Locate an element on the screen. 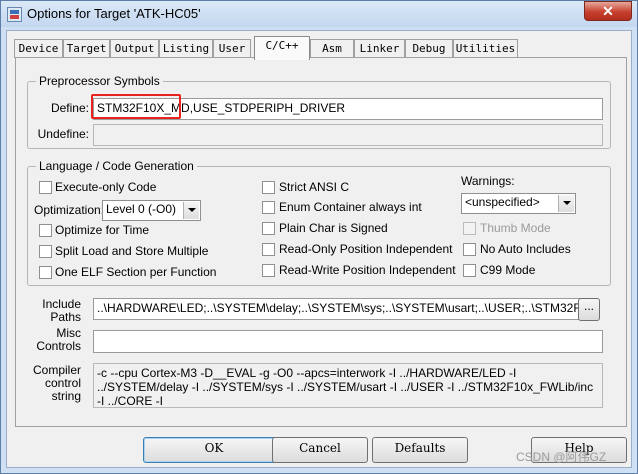 This screenshot has width=638, height=474. defaults-button: Defaults is located at coordinates (420, 450).